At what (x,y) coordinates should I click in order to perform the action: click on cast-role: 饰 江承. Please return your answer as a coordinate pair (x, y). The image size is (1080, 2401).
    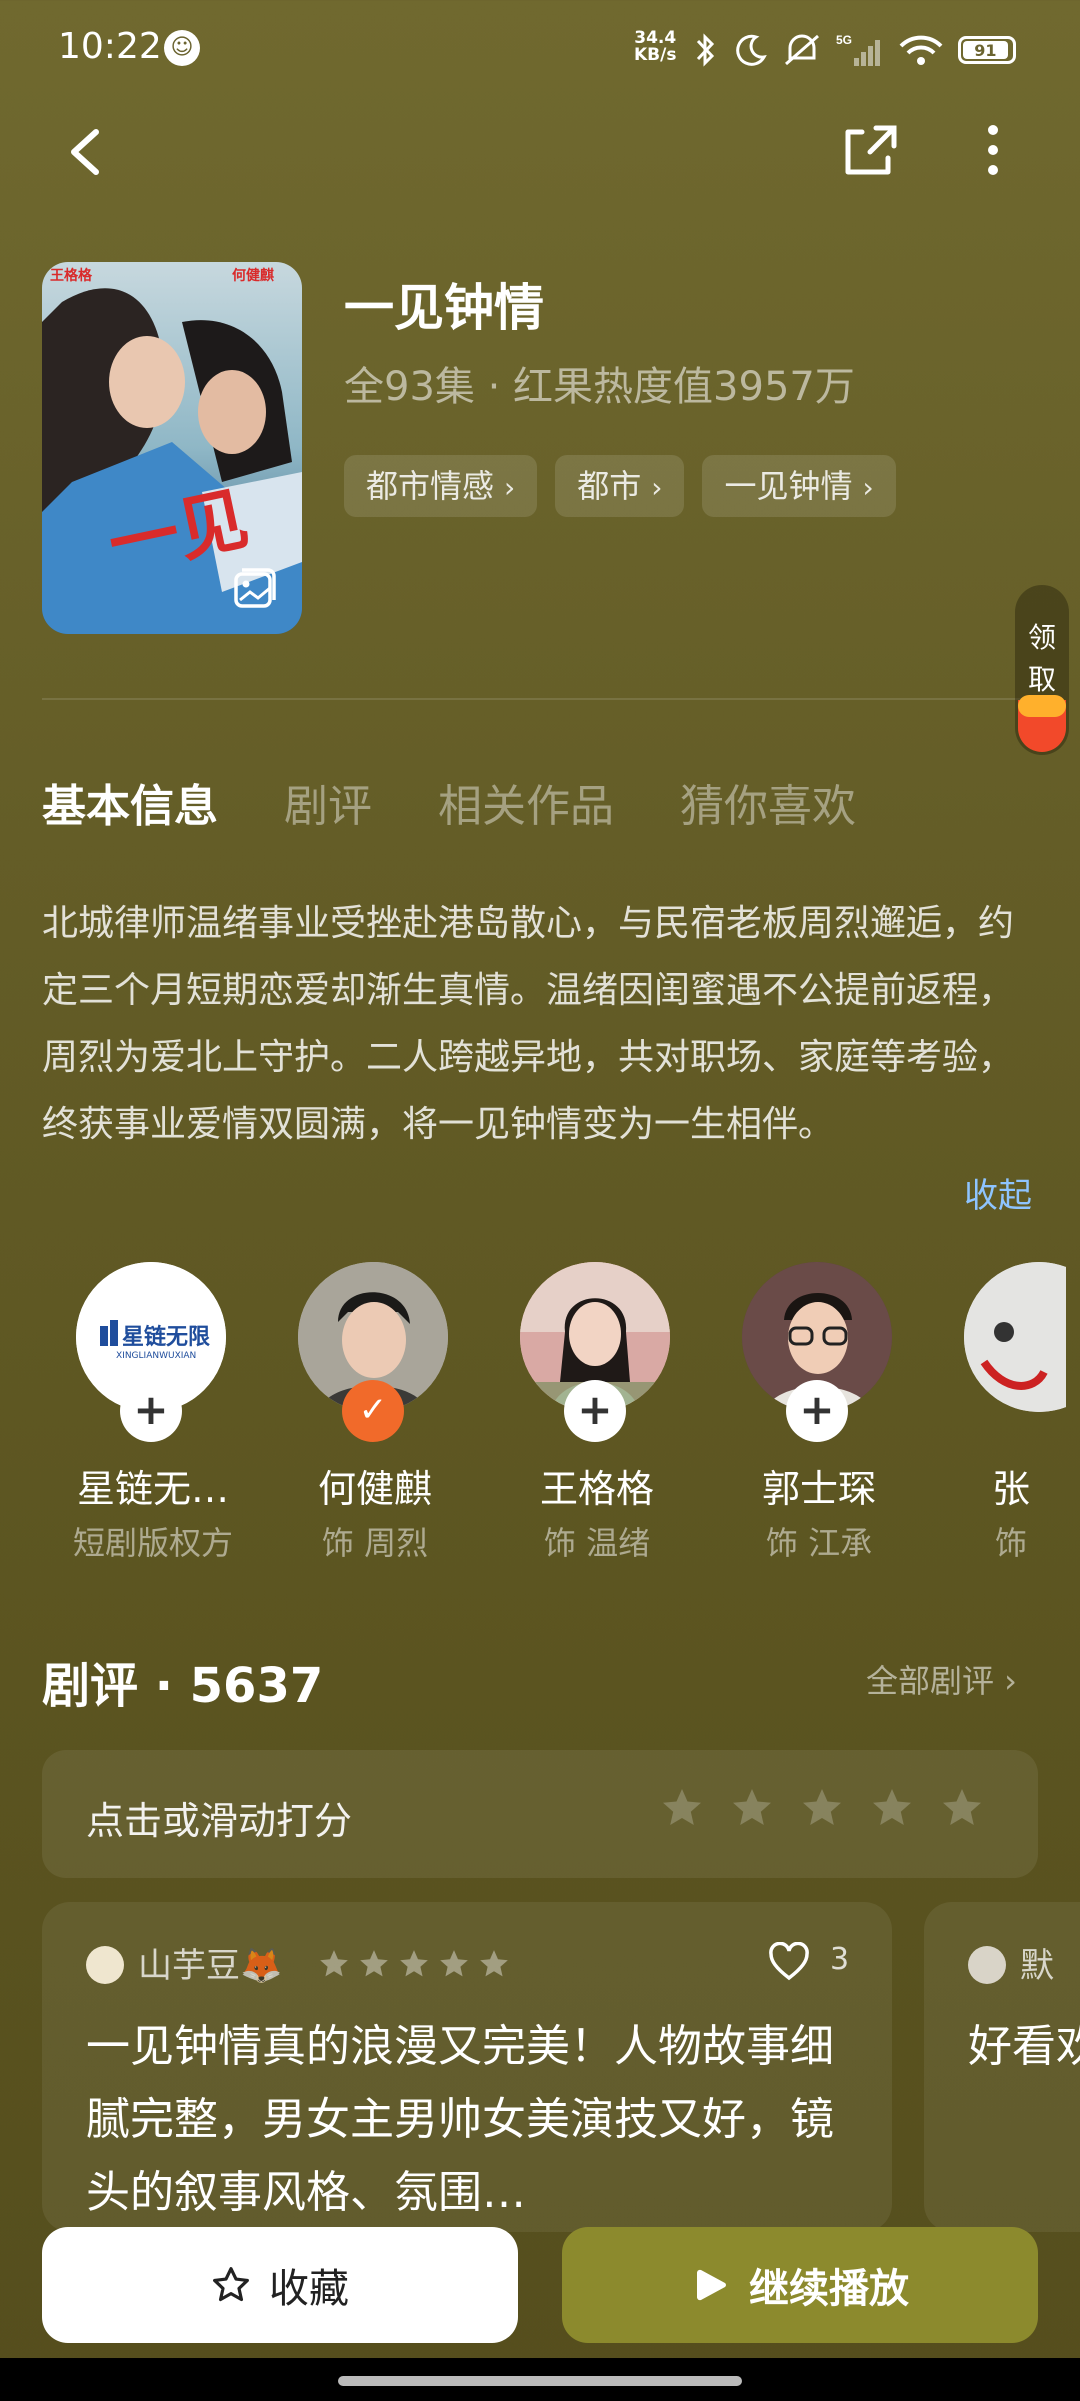
    Looking at the image, I should click on (819, 1543).